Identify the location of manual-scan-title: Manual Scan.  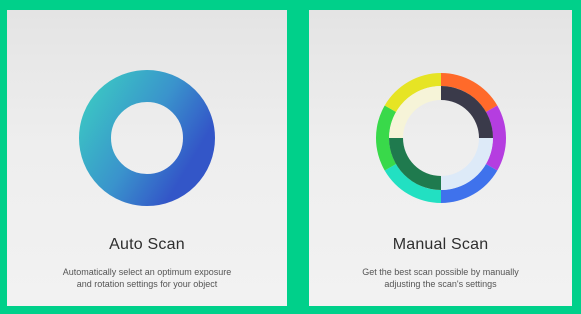
(440, 244).